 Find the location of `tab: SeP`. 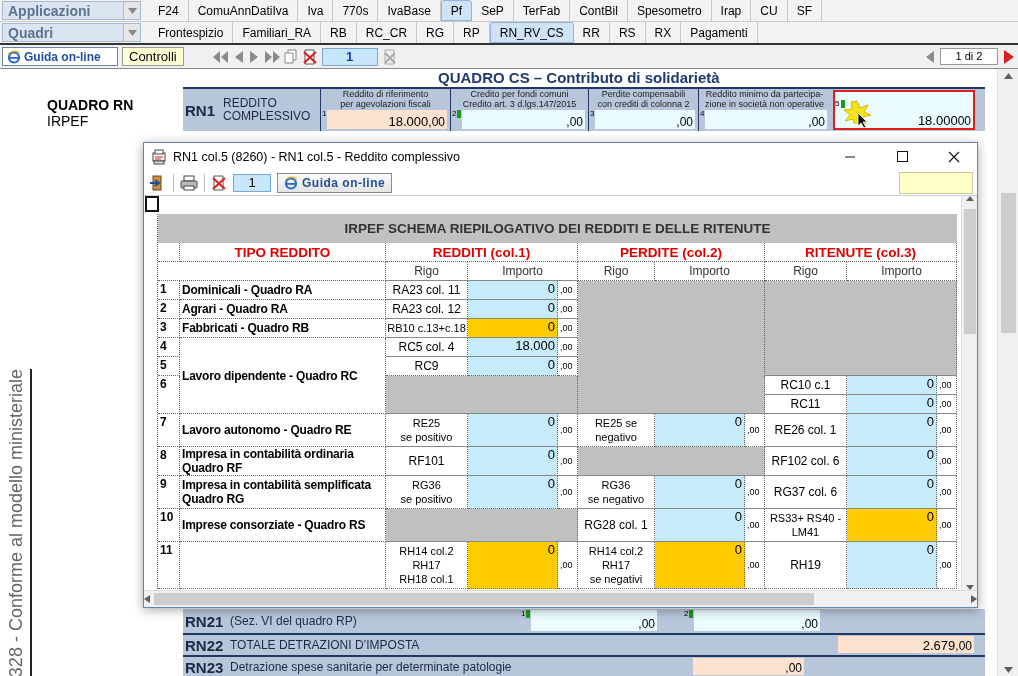

tab: SeP is located at coordinates (493, 10).